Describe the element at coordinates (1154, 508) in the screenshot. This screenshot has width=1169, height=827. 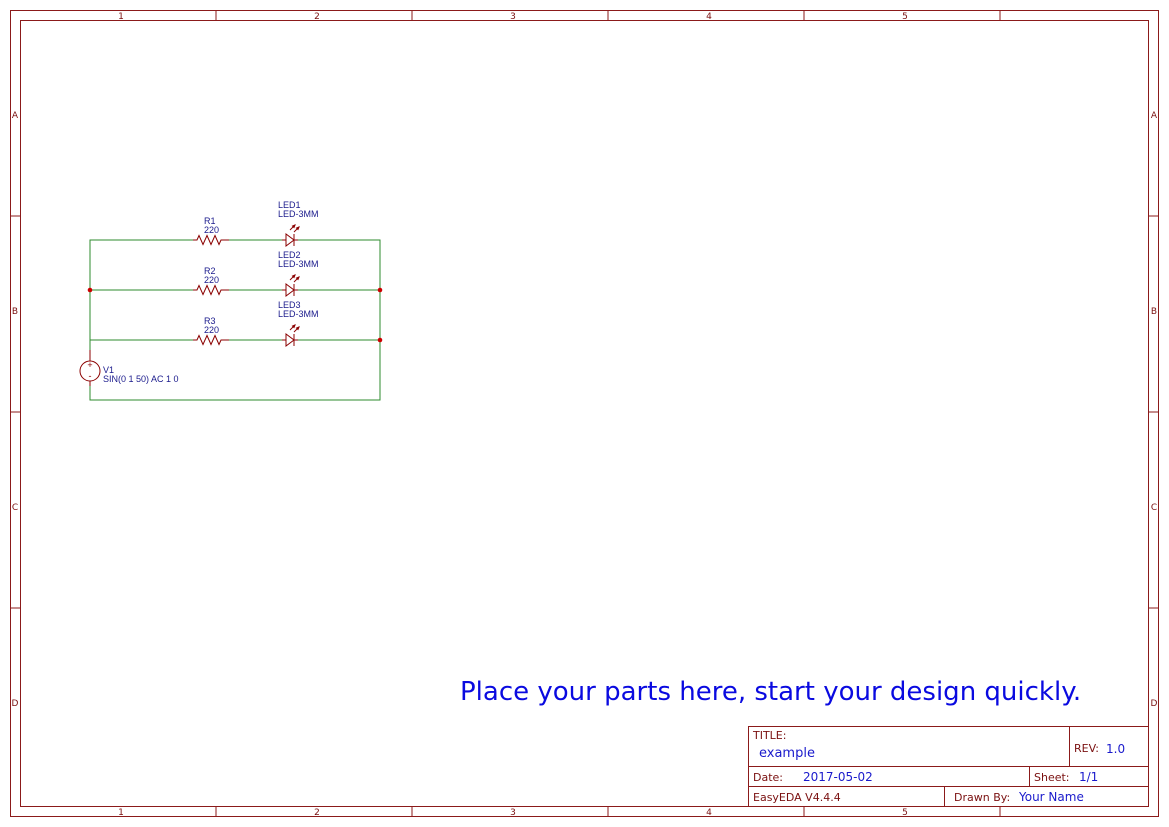
I see `zone-row-c-right: C` at that location.